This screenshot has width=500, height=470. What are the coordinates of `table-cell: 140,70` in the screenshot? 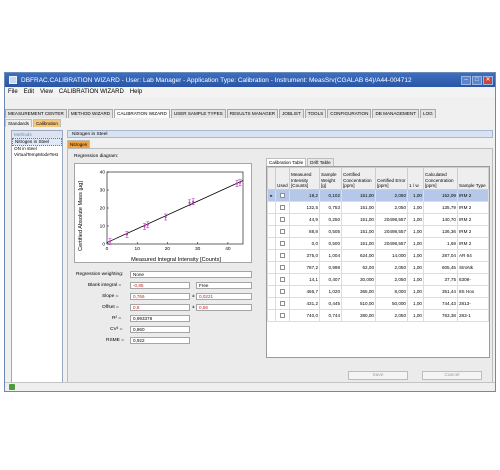 It's located at (440, 219).